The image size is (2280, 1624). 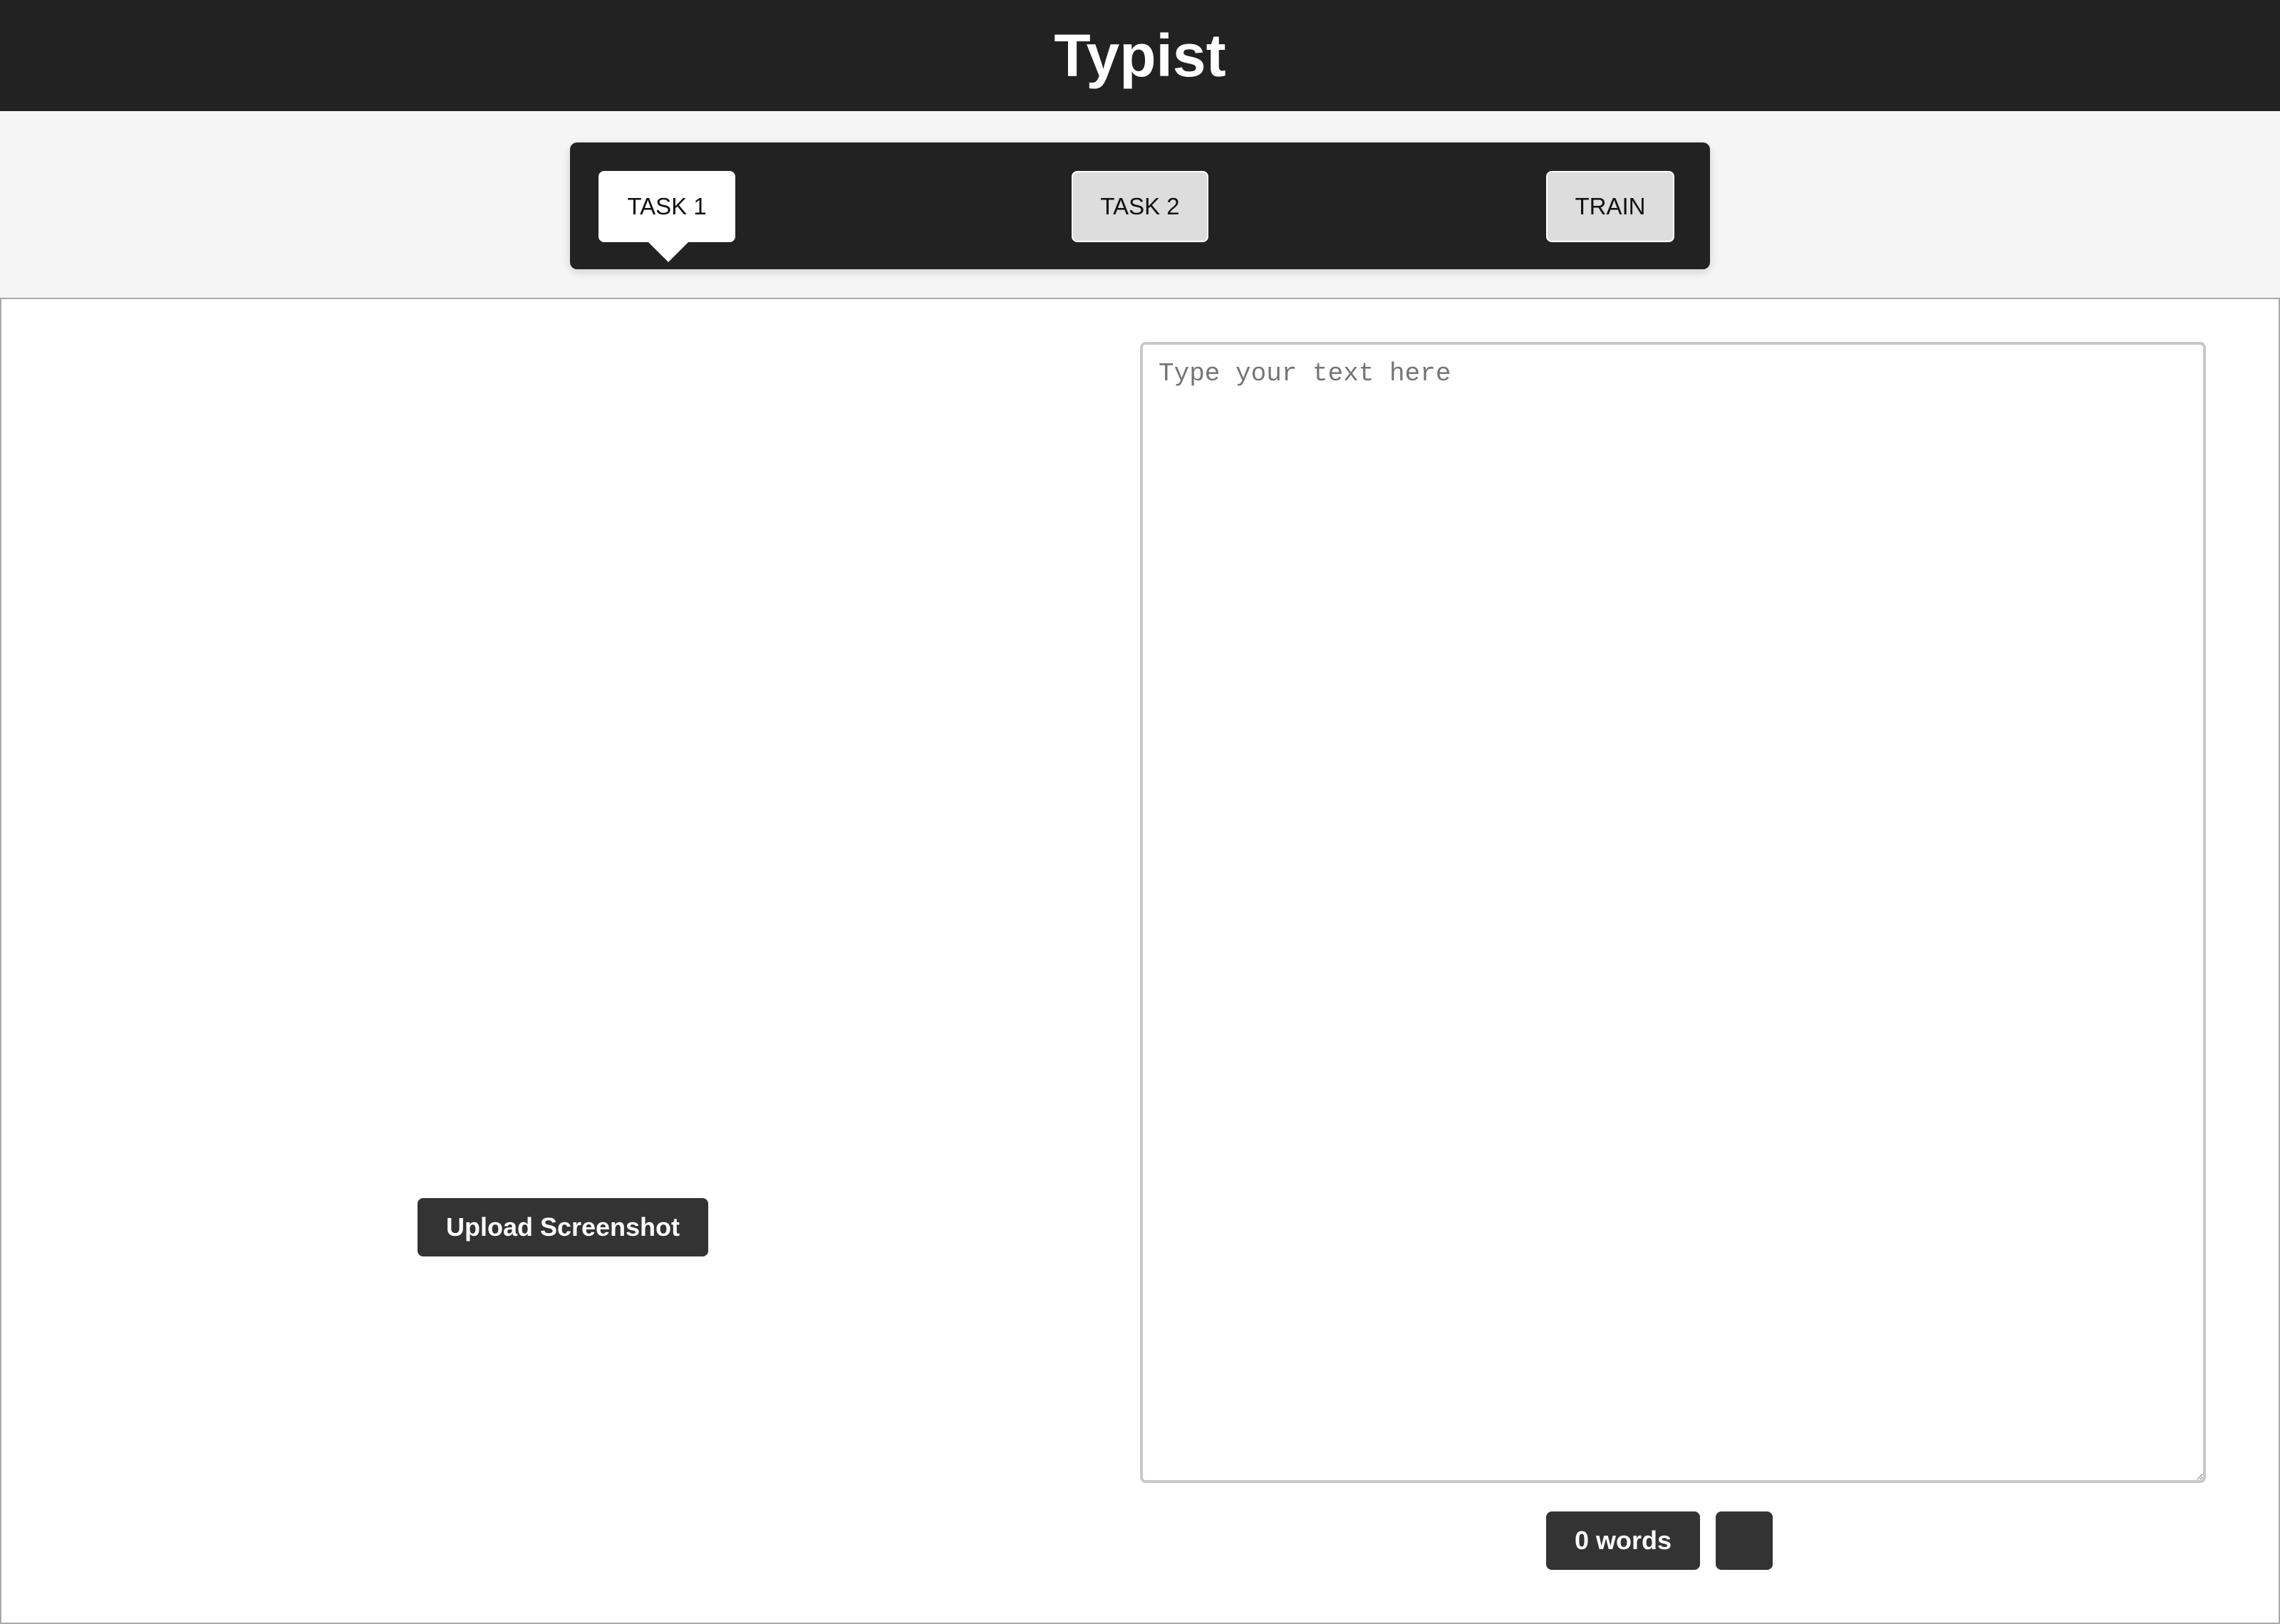 I want to click on app-header: Typist, so click(x=1140, y=55).